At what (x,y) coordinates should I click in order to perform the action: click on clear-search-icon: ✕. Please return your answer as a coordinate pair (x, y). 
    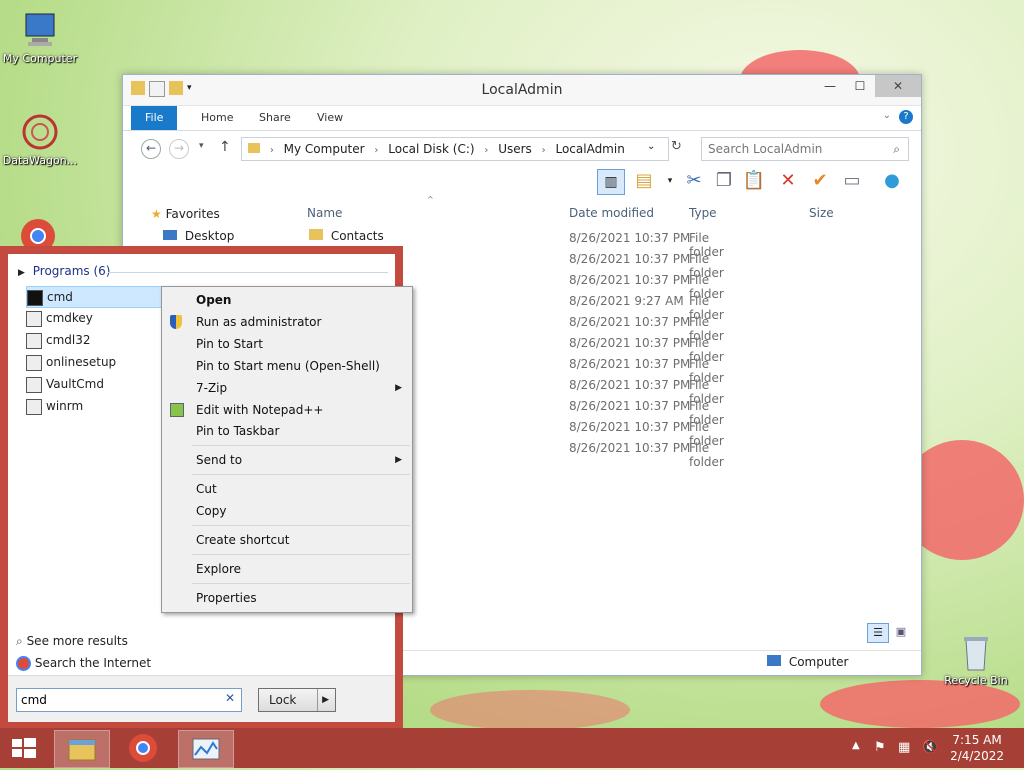
    Looking at the image, I should click on (230, 698).